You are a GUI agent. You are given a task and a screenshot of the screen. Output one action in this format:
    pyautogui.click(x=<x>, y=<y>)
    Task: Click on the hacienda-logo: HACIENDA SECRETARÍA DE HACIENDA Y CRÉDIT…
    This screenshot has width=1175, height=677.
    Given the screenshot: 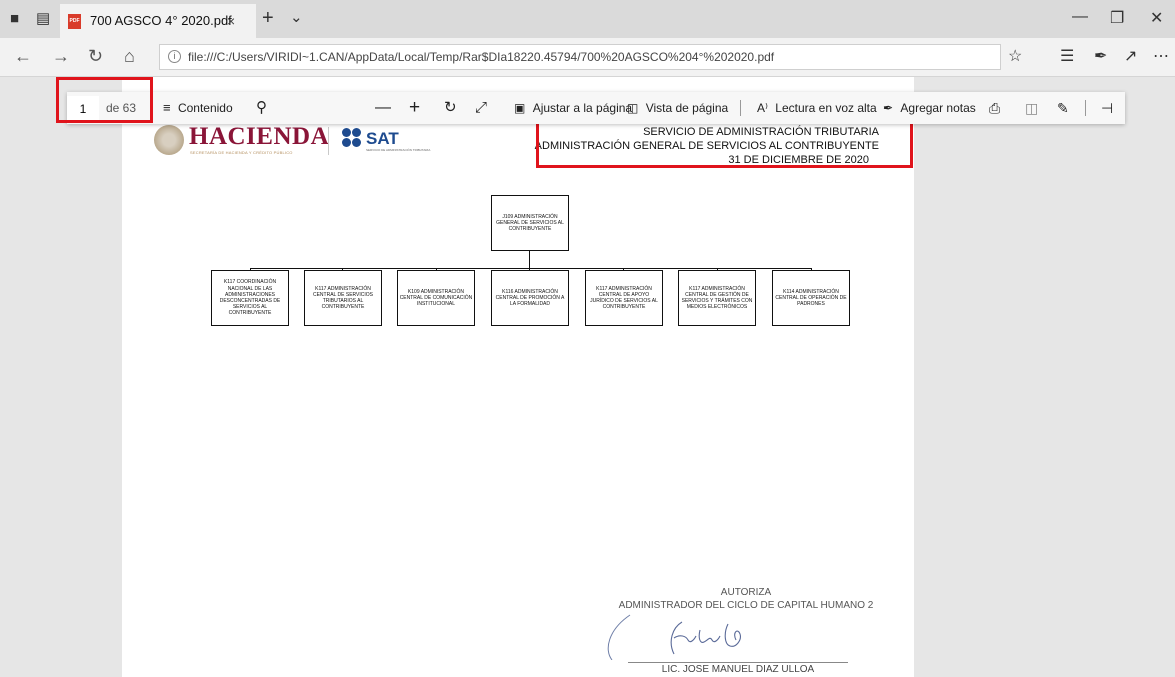 What is the action you would take?
    pyautogui.click(x=241, y=140)
    